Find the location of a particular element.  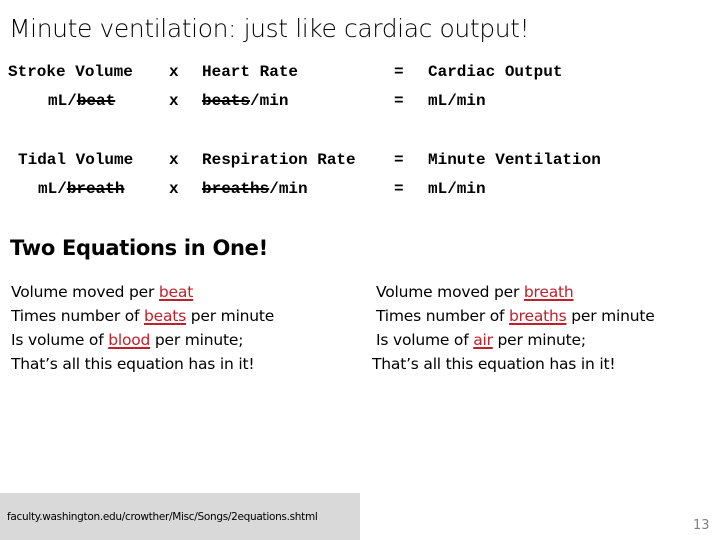

cardiac-output-term: Cardiac Output is located at coordinates (495, 72).